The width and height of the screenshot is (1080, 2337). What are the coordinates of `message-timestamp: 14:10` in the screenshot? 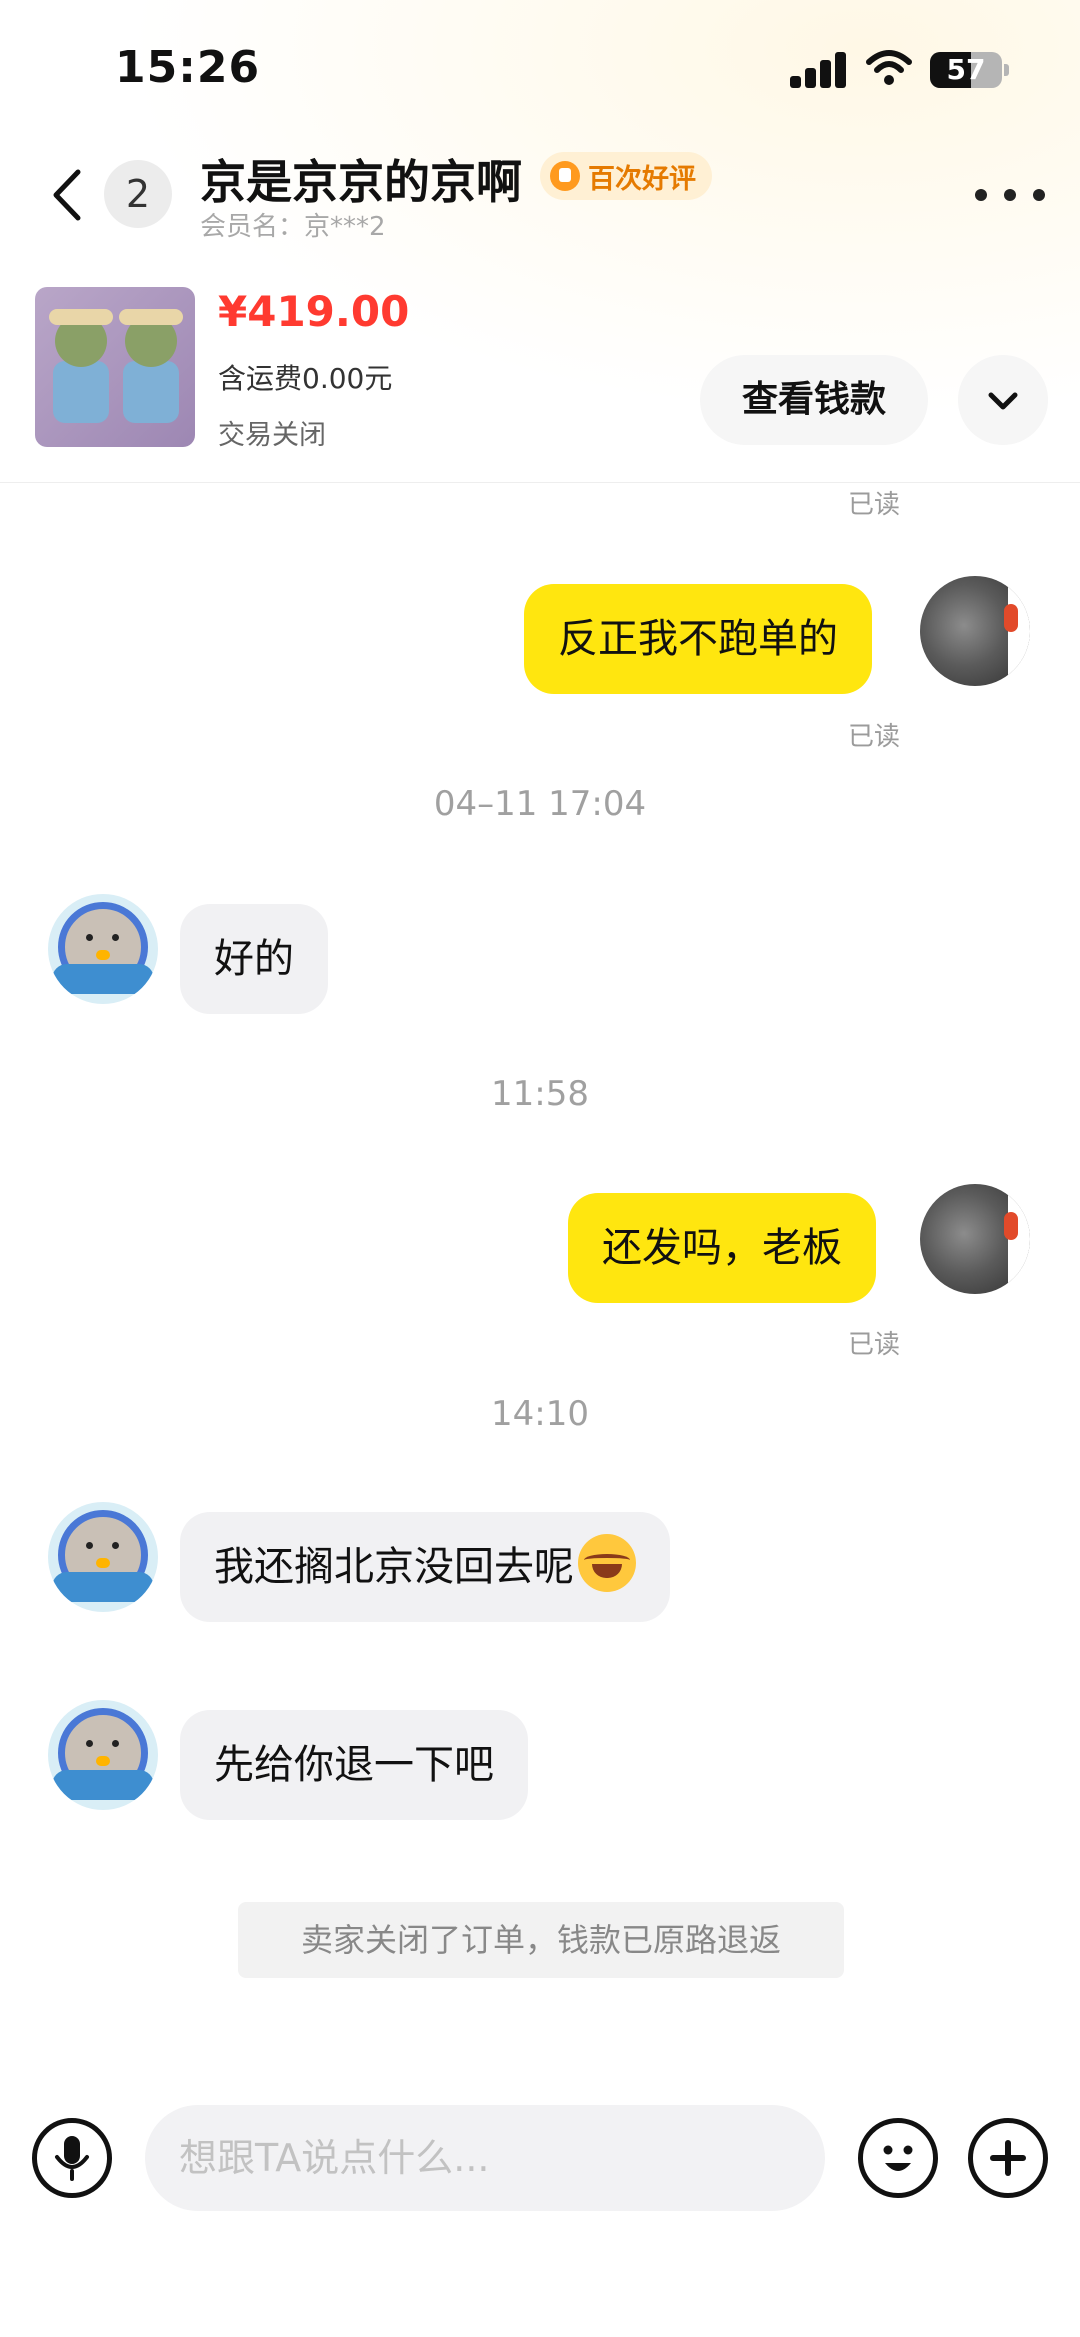 It's located at (540, 1414).